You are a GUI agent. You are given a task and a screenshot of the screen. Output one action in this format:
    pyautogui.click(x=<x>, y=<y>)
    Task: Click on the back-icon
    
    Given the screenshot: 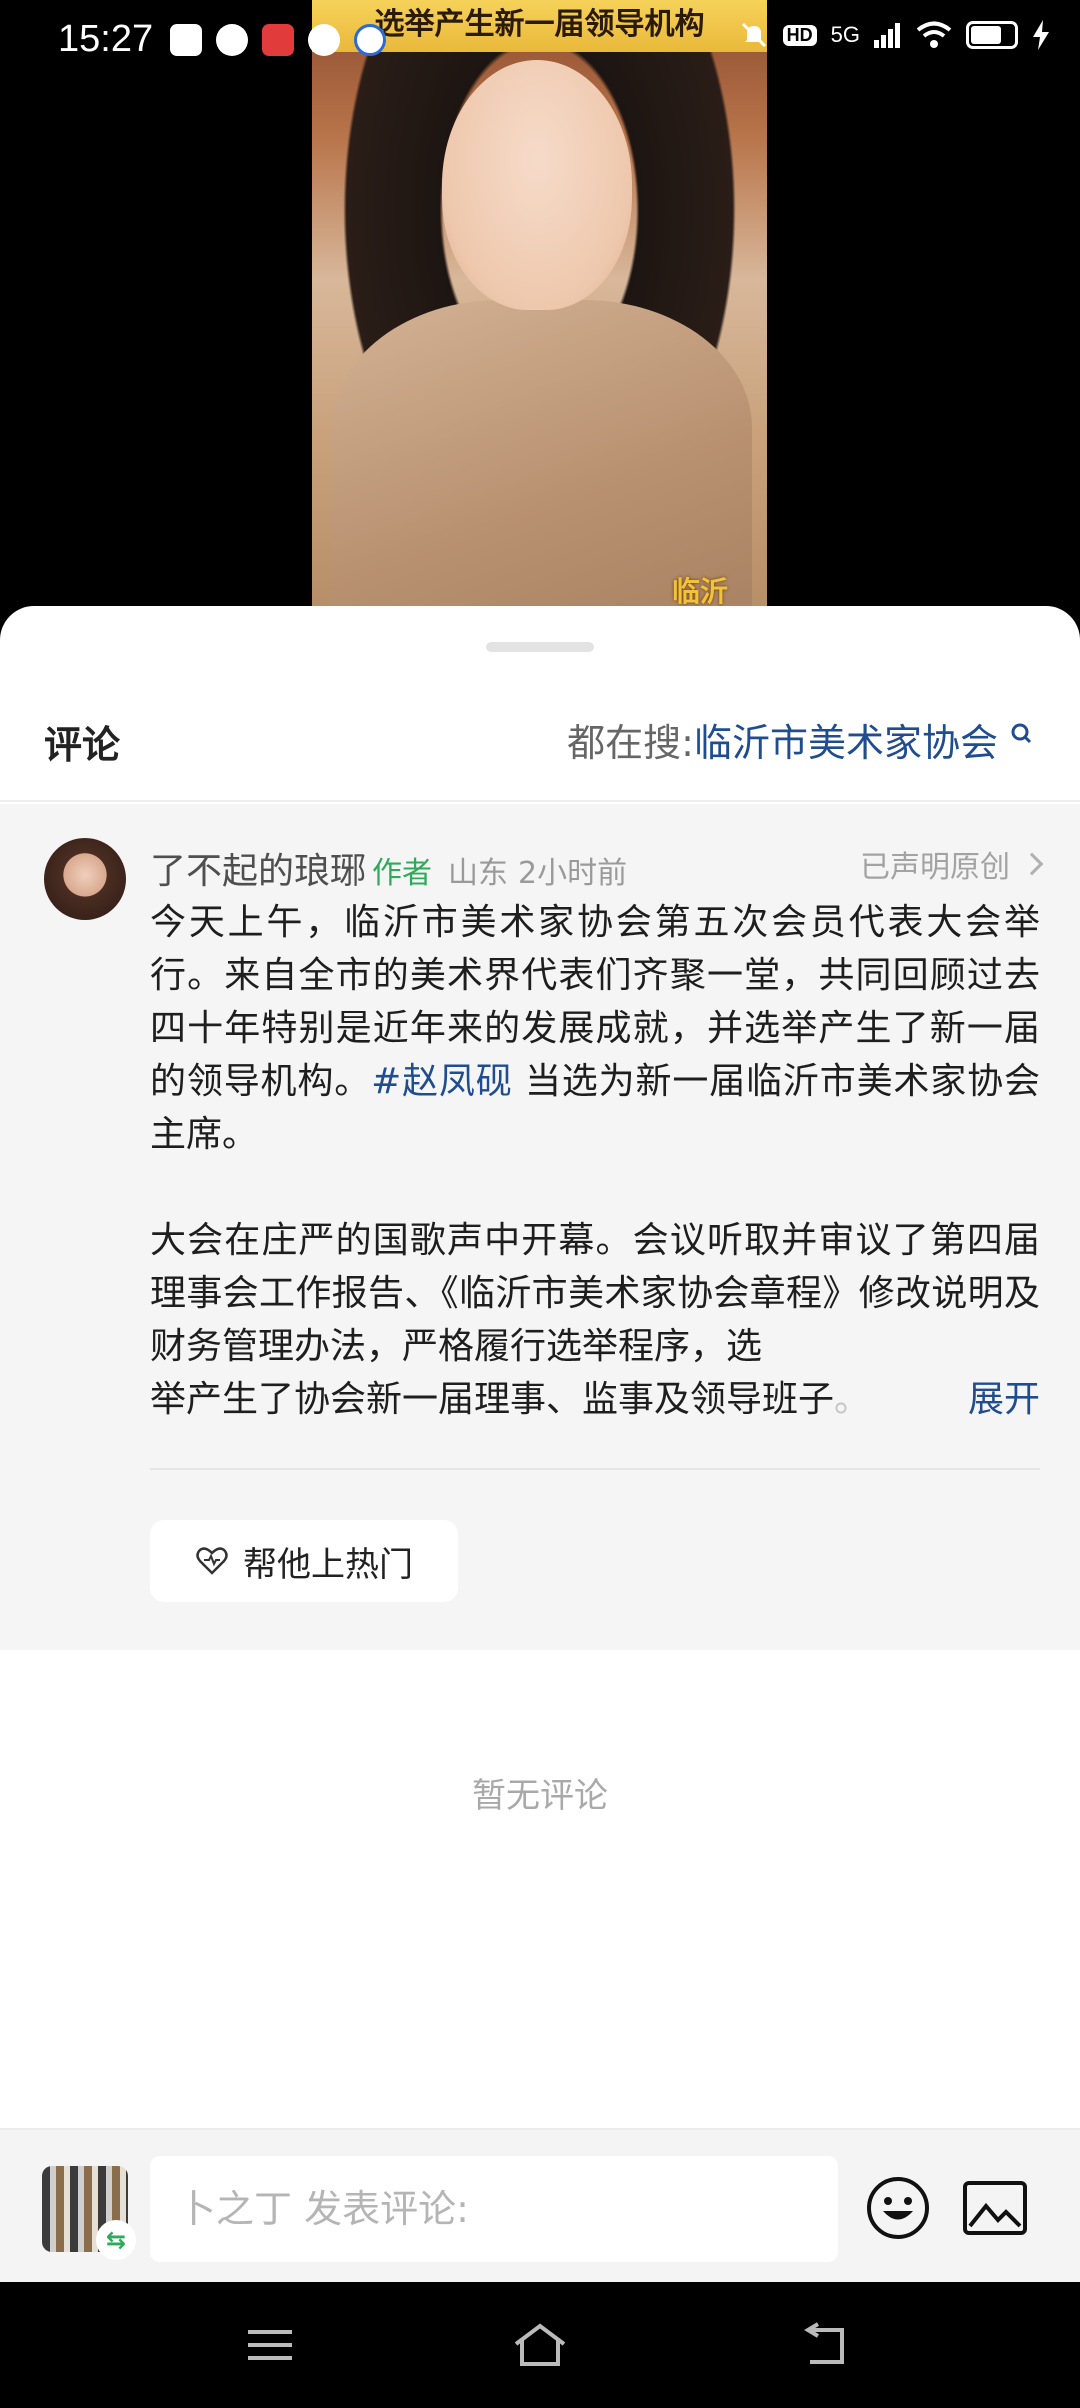 What is the action you would take?
    pyautogui.click(x=826, y=2345)
    